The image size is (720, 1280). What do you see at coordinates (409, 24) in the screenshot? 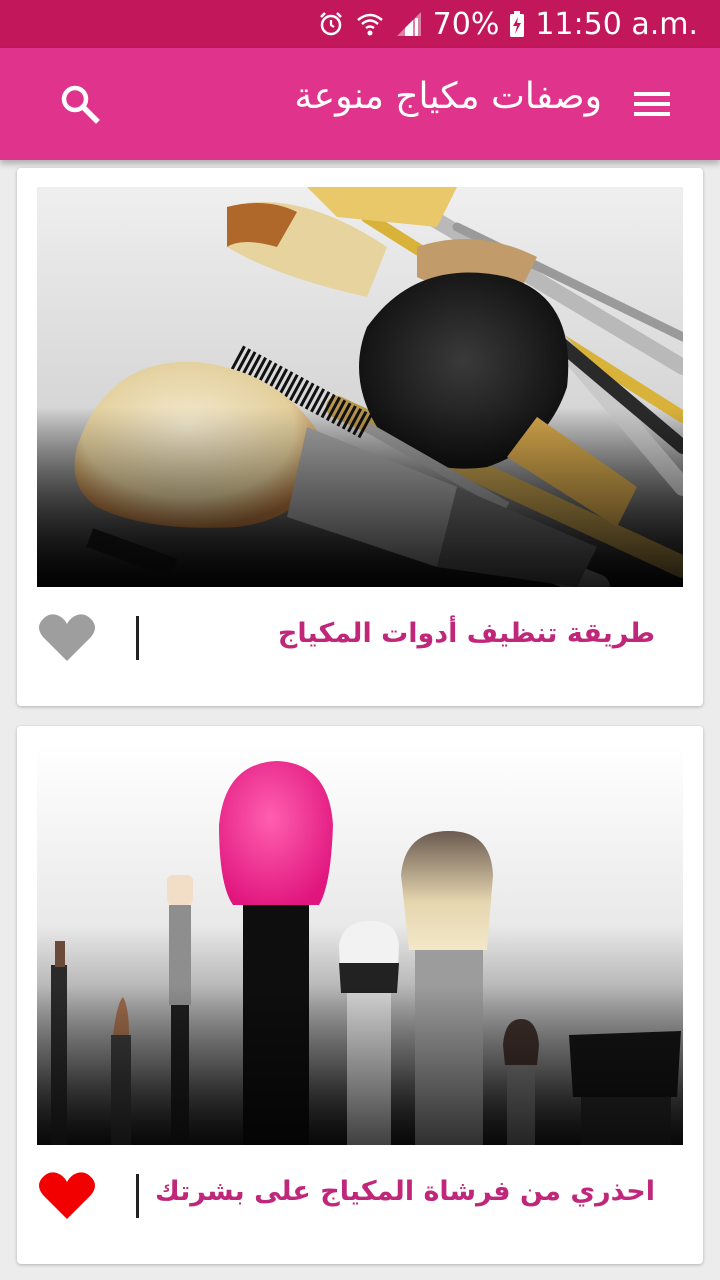
I see `signal-icon` at bounding box center [409, 24].